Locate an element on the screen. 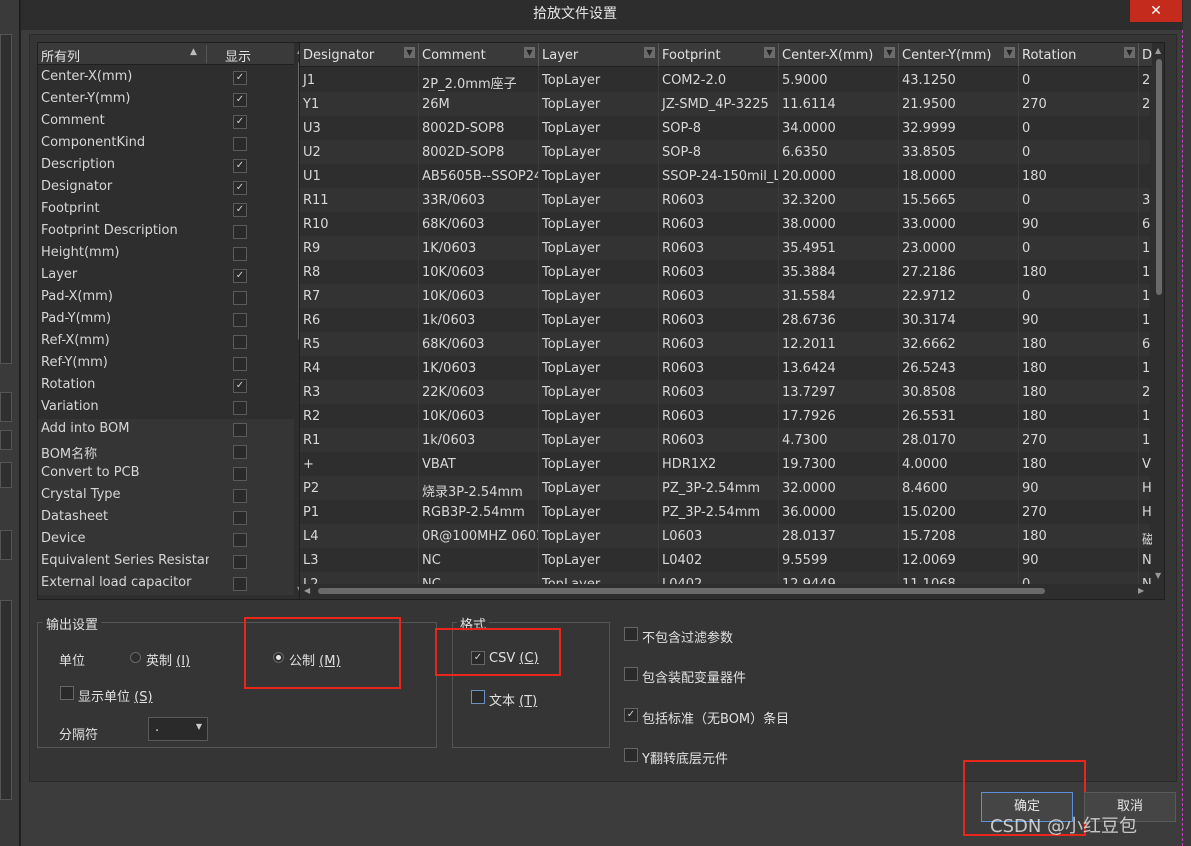  column-list-item: Center-Y(mm) ✓ is located at coordinates (166, 100).